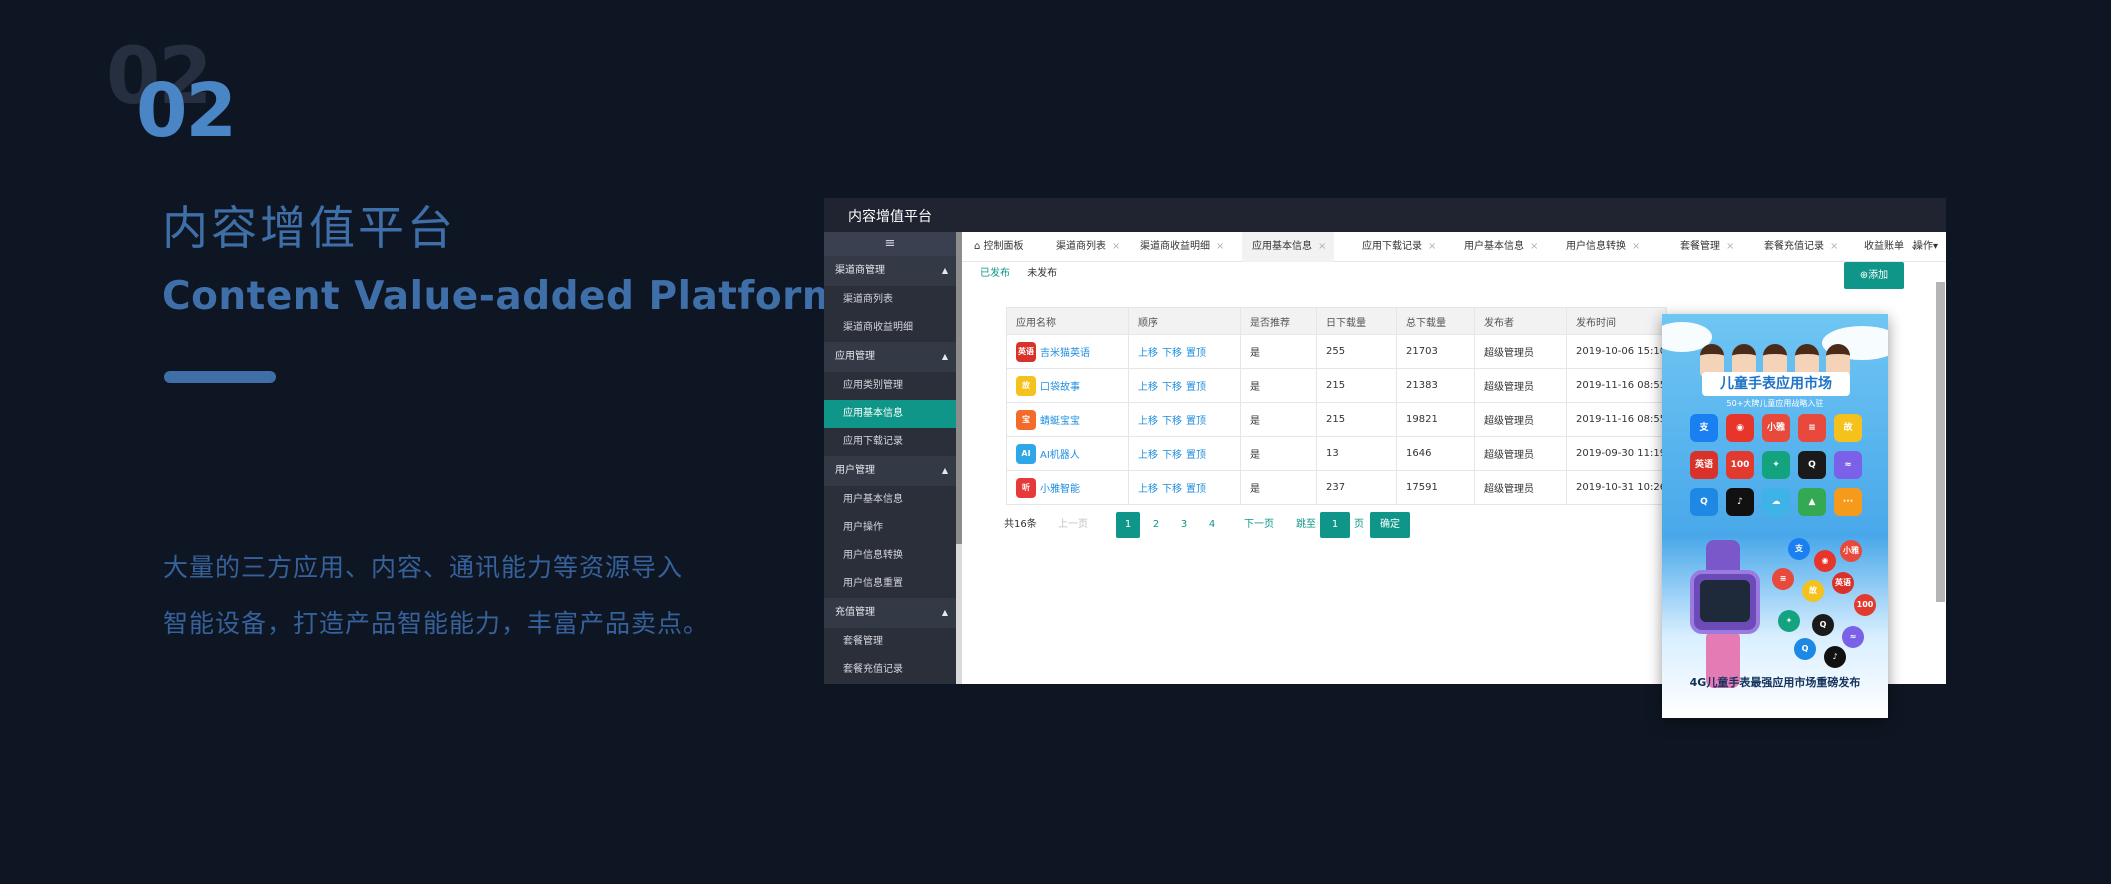 This screenshot has width=2111, height=884. I want to click on tab-item: 渠道商列表 ×, so click(1088, 247).